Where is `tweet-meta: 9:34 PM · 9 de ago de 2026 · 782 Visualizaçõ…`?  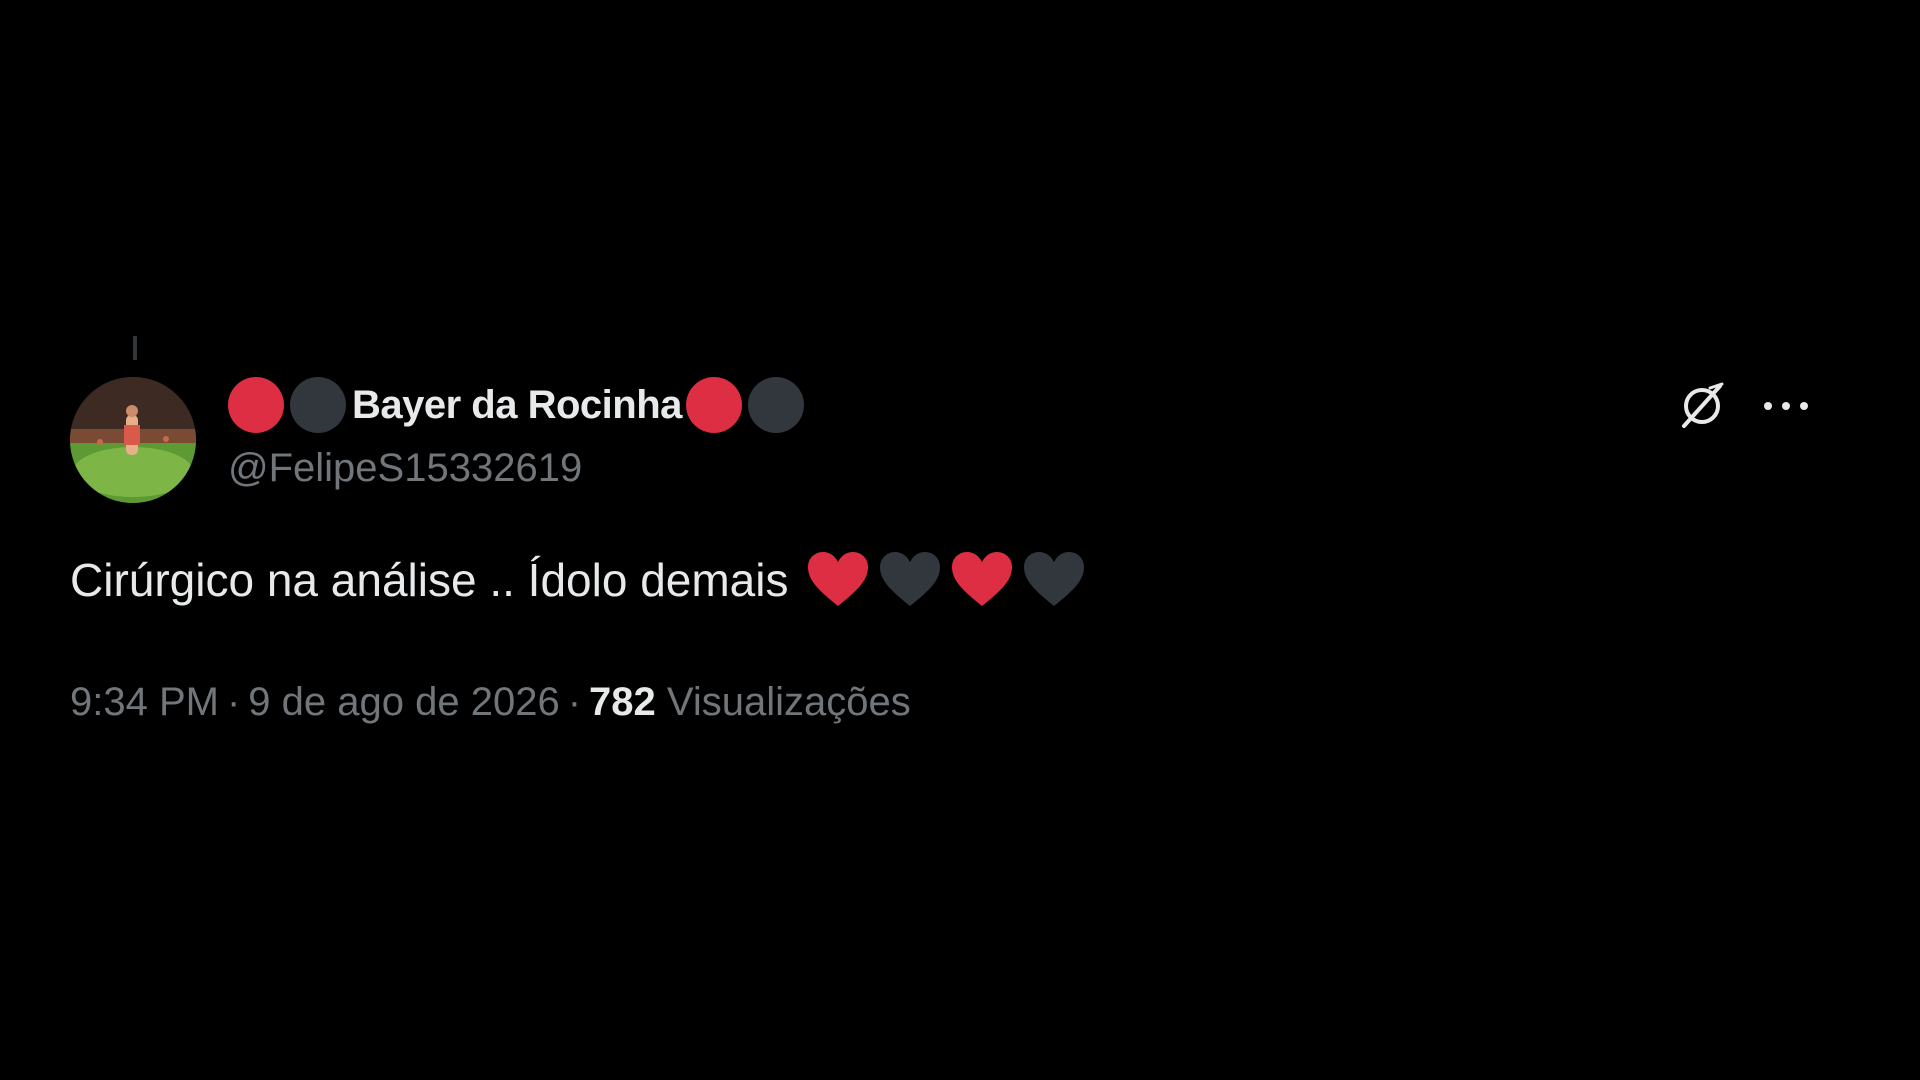
tweet-meta: 9:34 PM · 9 de ago de 2026 · 782 Visualizaçõ… is located at coordinates (490, 702).